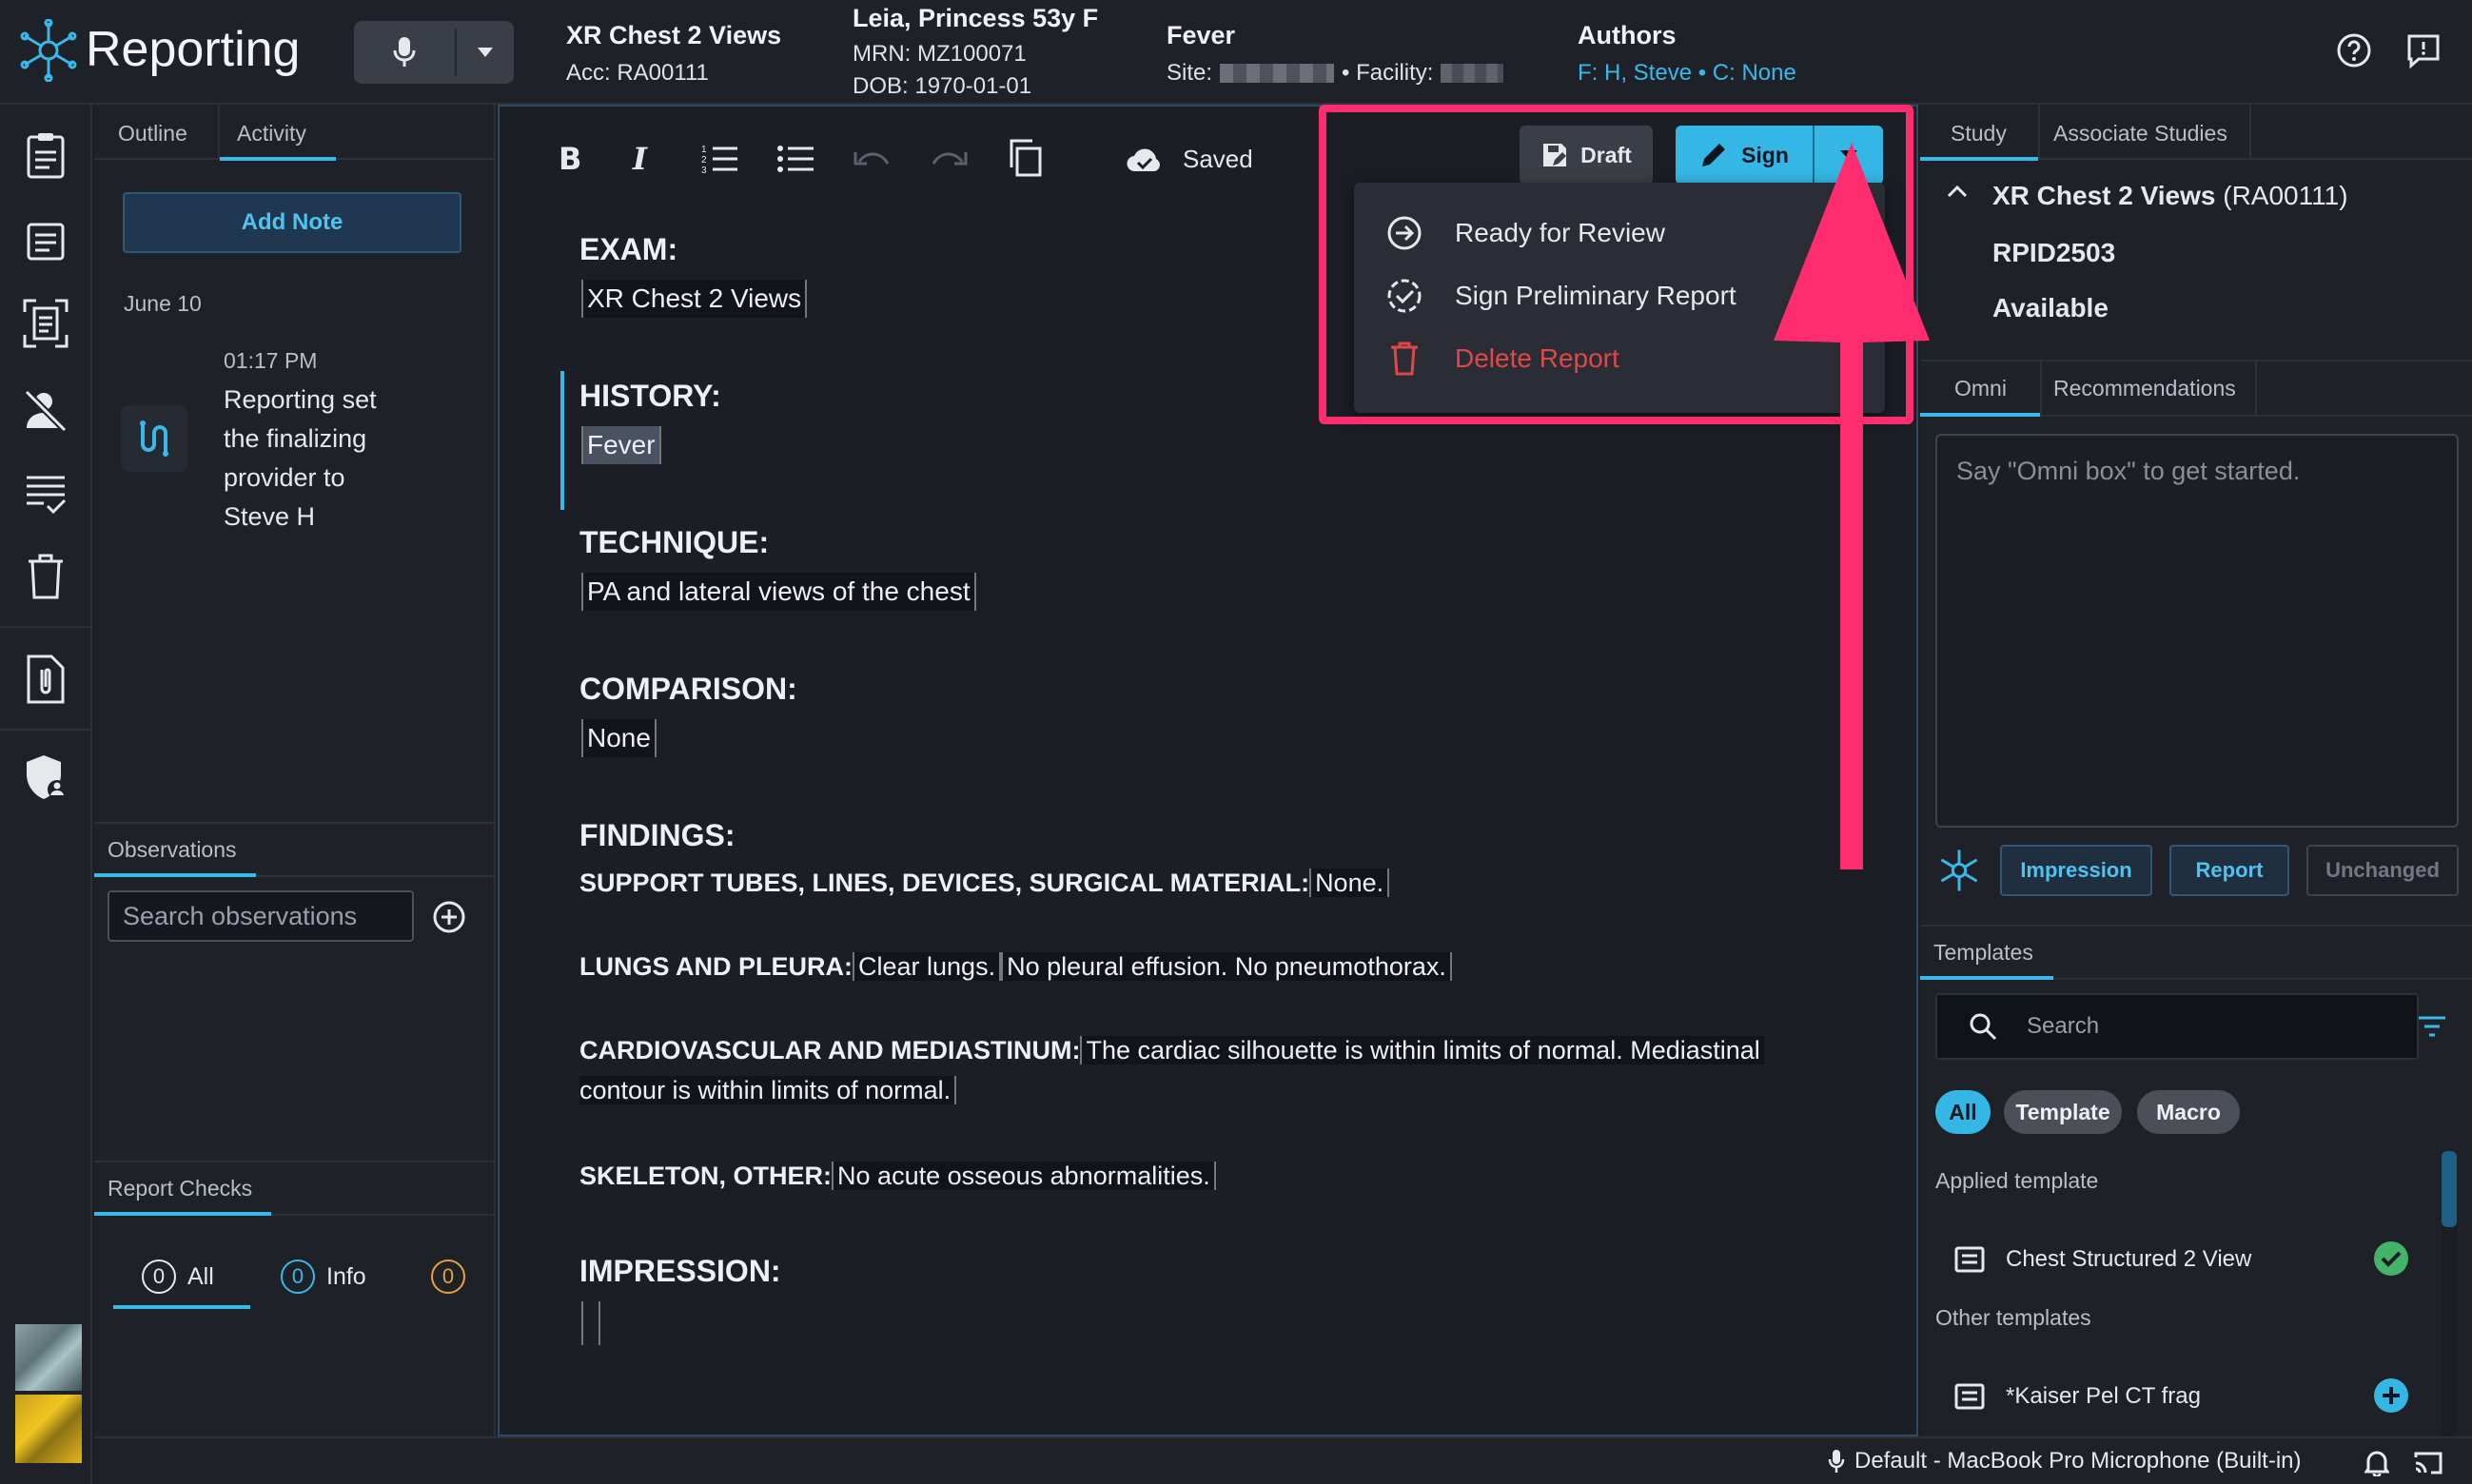 This screenshot has width=2472, height=1484. I want to click on checklist-icon, so click(46, 494).